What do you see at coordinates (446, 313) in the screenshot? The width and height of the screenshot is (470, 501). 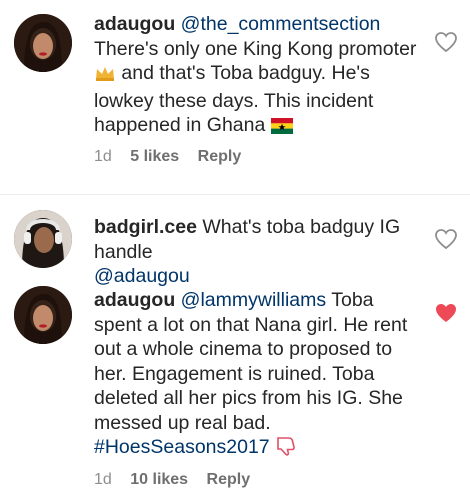 I see `liked-heart-icon` at bounding box center [446, 313].